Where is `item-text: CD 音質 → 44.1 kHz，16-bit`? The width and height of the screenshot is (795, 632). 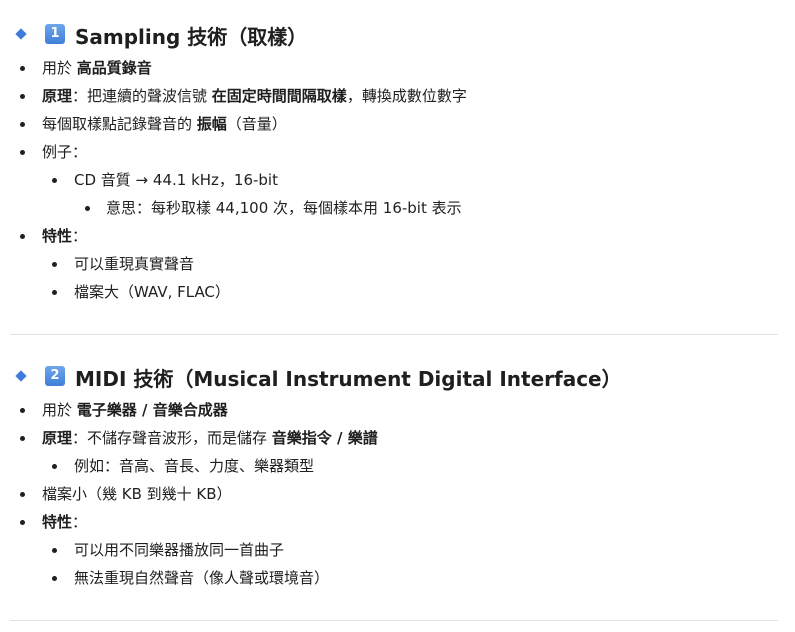 item-text: CD 音質 → 44.1 kHz，16-bit is located at coordinates (176, 180).